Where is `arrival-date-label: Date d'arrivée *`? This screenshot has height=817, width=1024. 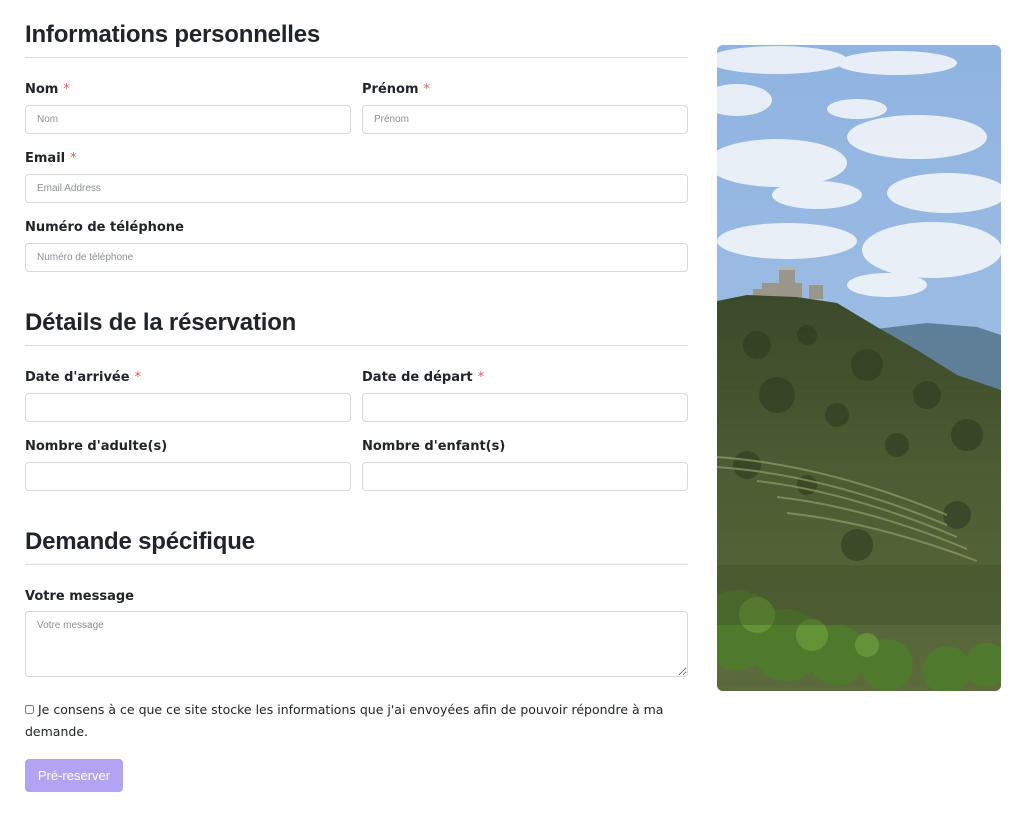 arrival-date-label: Date d'arrivée * is located at coordinates (83, 377).